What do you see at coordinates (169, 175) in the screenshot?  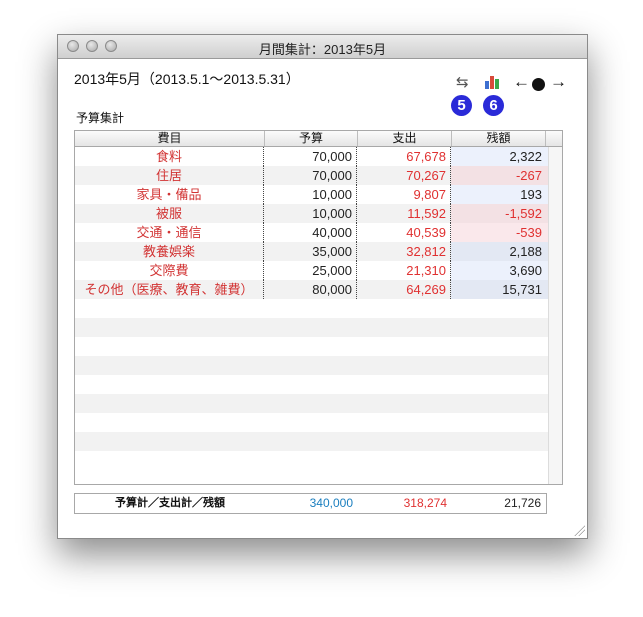 I see `category-cell: 住居` at bounding box center [169, 175].